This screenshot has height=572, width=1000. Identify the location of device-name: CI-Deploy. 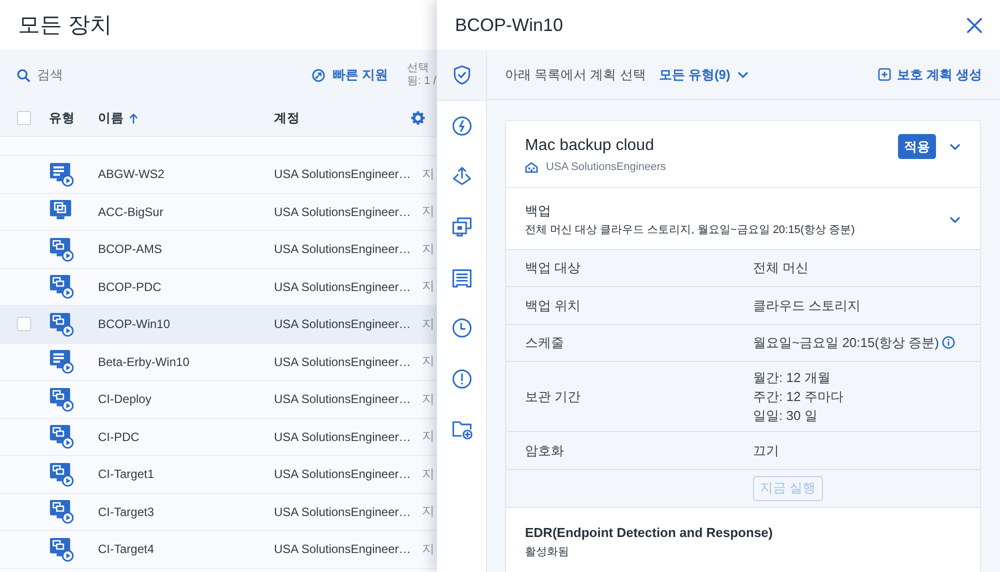
(125, 399).